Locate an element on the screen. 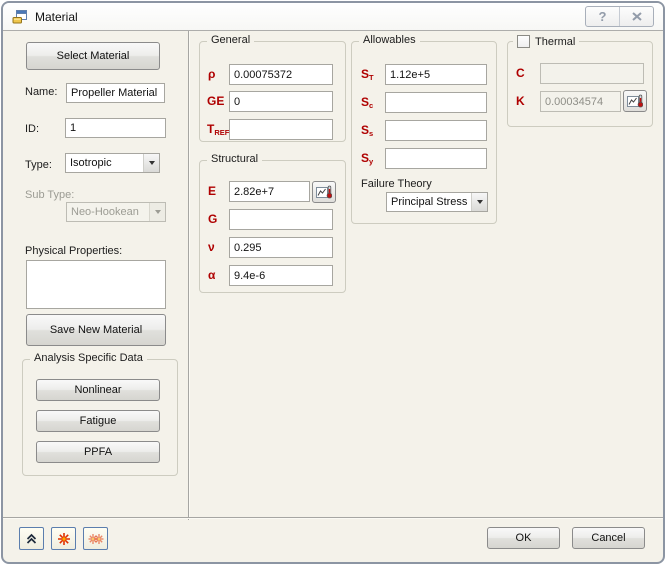 The image size is (667, 568). k-label: K is located at coordinates (520, 101).